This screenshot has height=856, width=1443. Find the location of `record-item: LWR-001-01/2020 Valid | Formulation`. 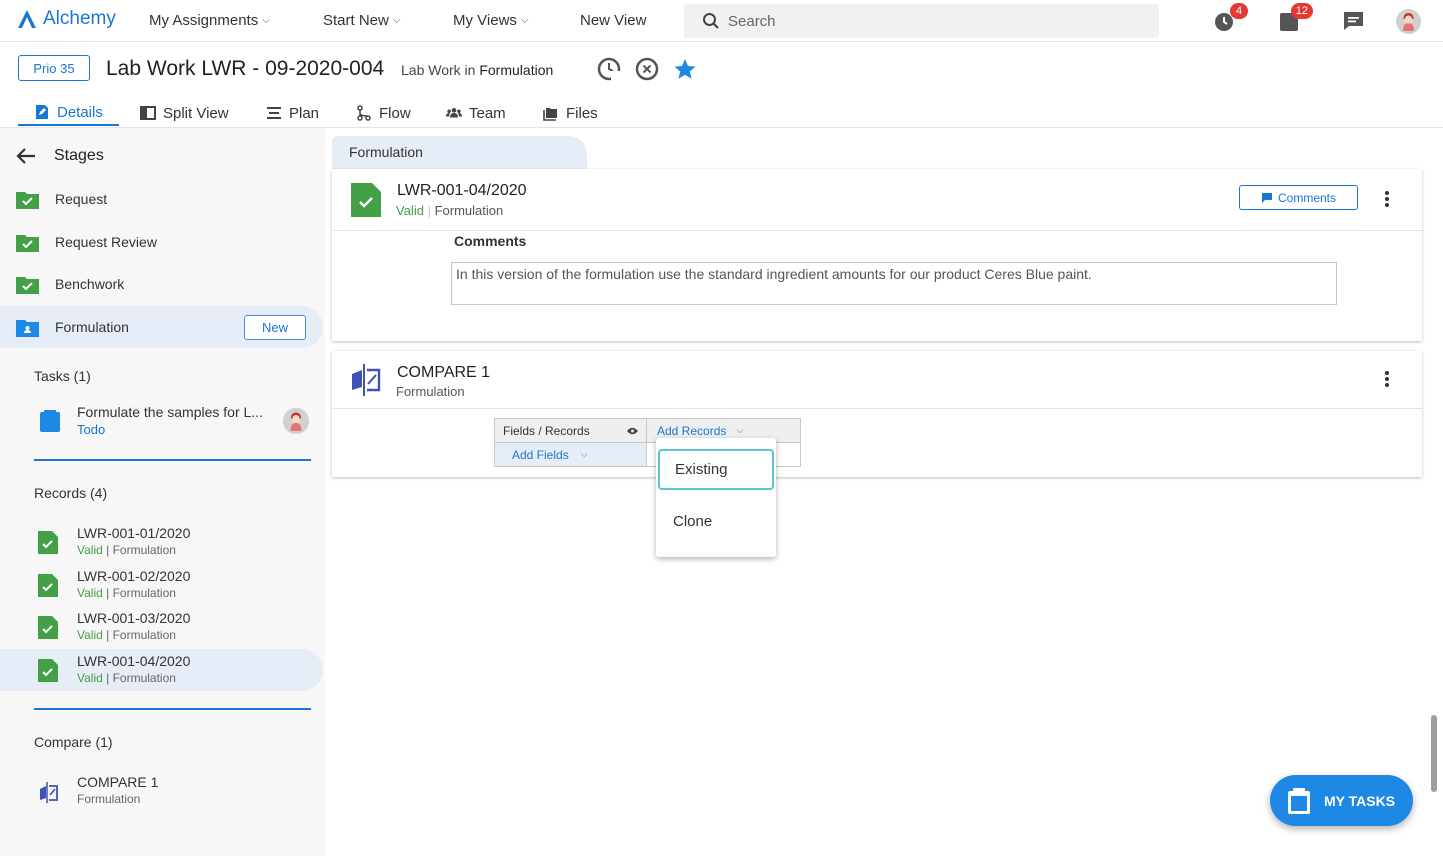

record-item: LWR-001-01/2020 Valid | Formulation is located at coordinates (161, 542).